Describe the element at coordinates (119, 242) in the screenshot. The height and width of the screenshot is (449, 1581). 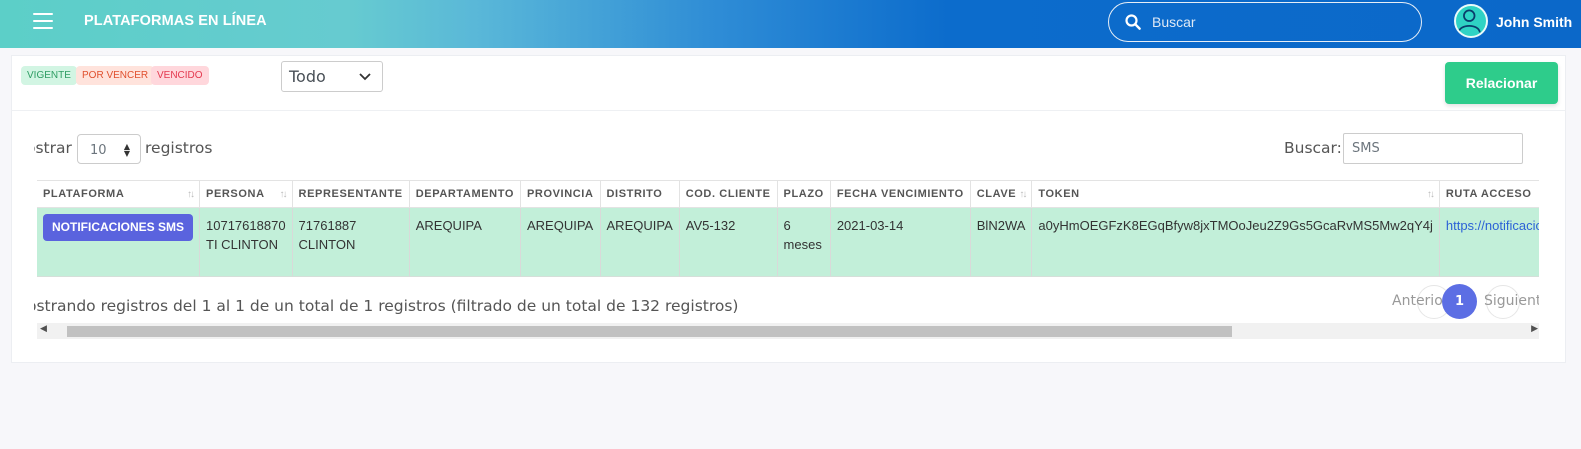
I see `cell-plataforma: NOTIFICACIONES SMS` at that location.